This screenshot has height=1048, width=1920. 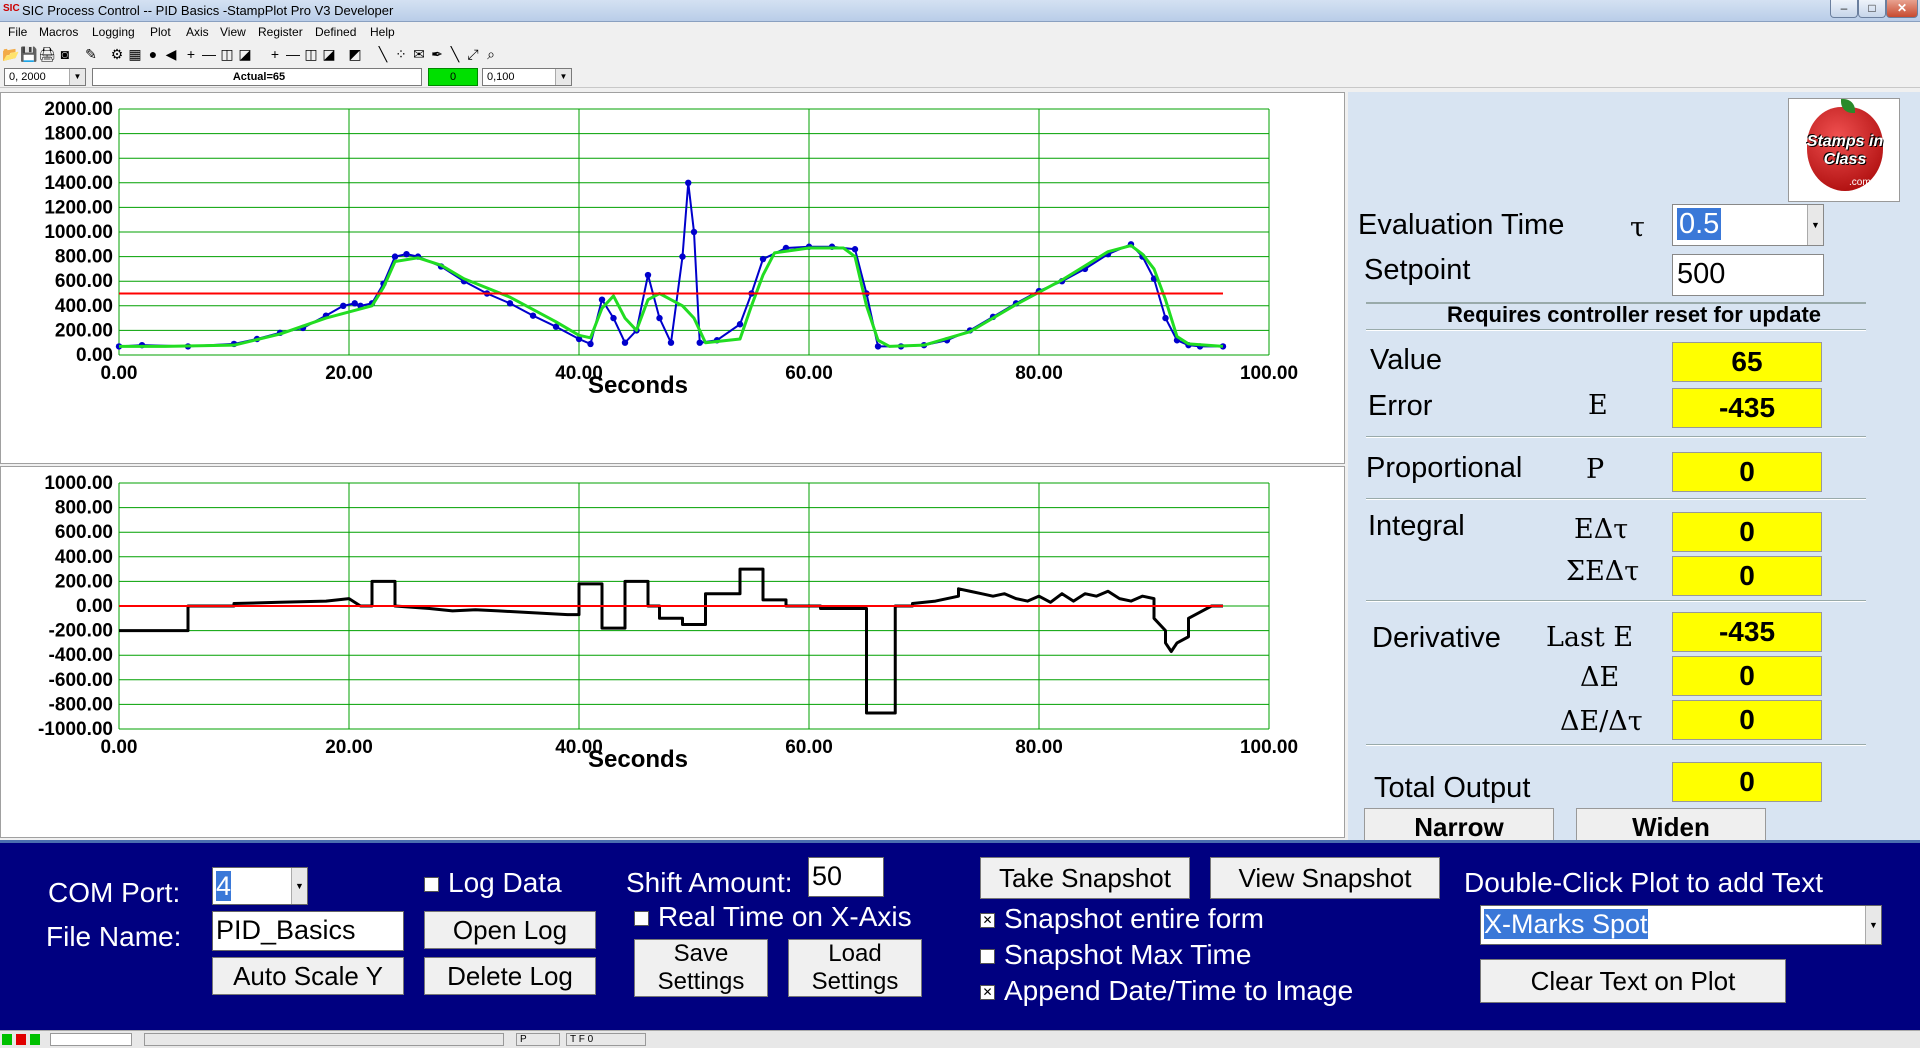 I want to click on plot-text-select: X-Marks Spot ▼, so click(x=1681, y=925).